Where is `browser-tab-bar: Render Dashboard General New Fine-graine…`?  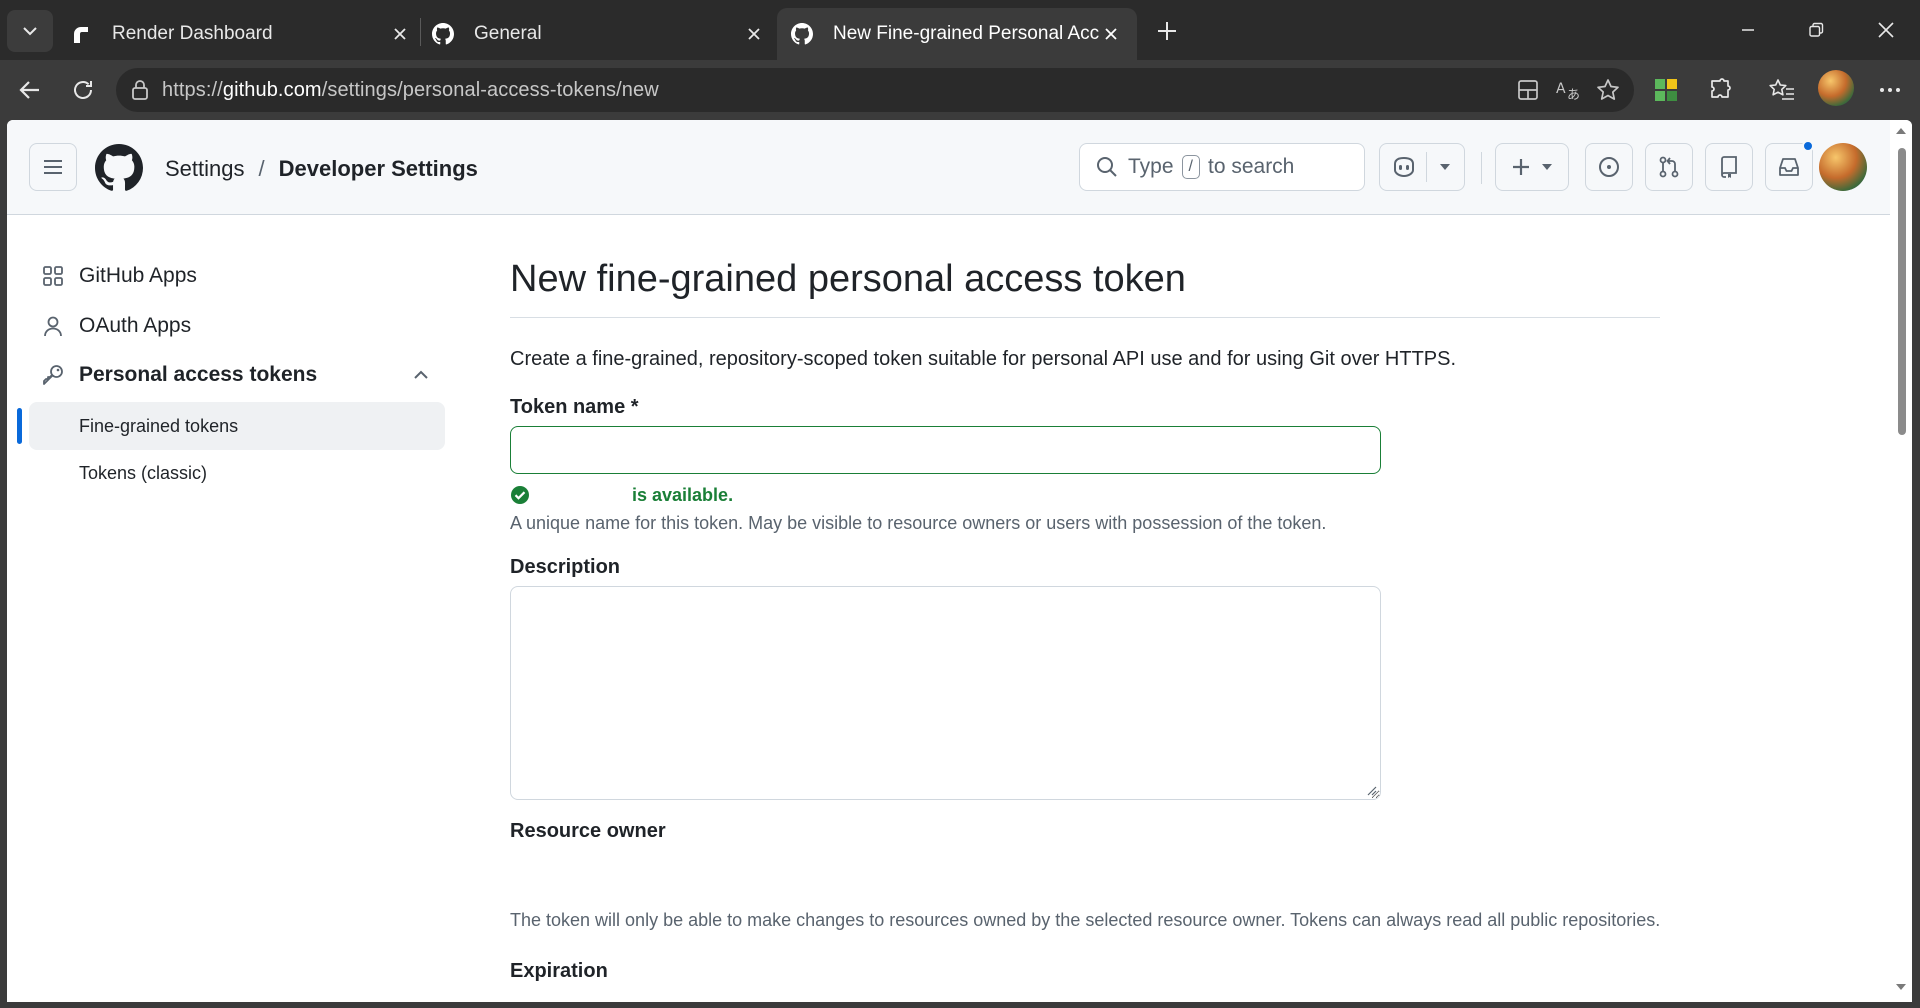 browser-tab-bar: Render Dashboard General New Fine-graine… is located at coordinates (960, 30).